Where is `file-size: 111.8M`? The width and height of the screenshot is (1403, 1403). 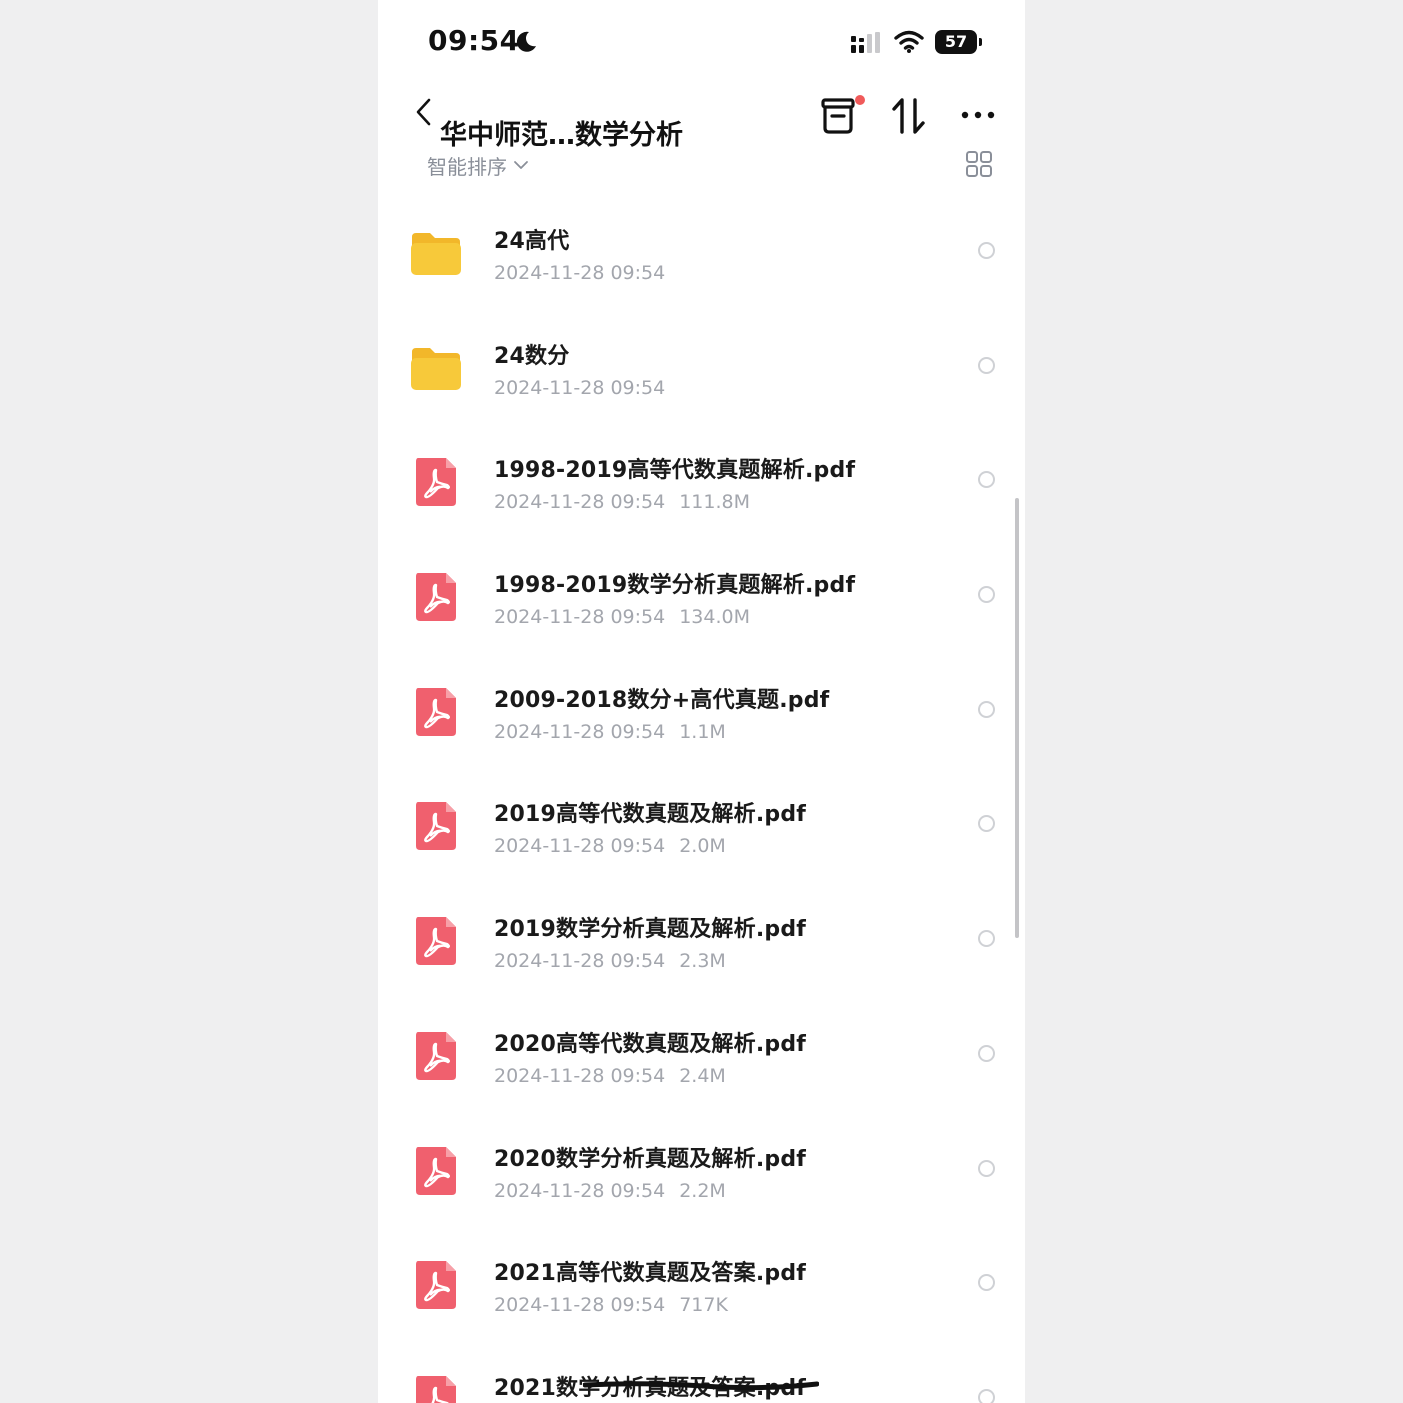
file-size: 111.8M is located at coordinates (715, 502).